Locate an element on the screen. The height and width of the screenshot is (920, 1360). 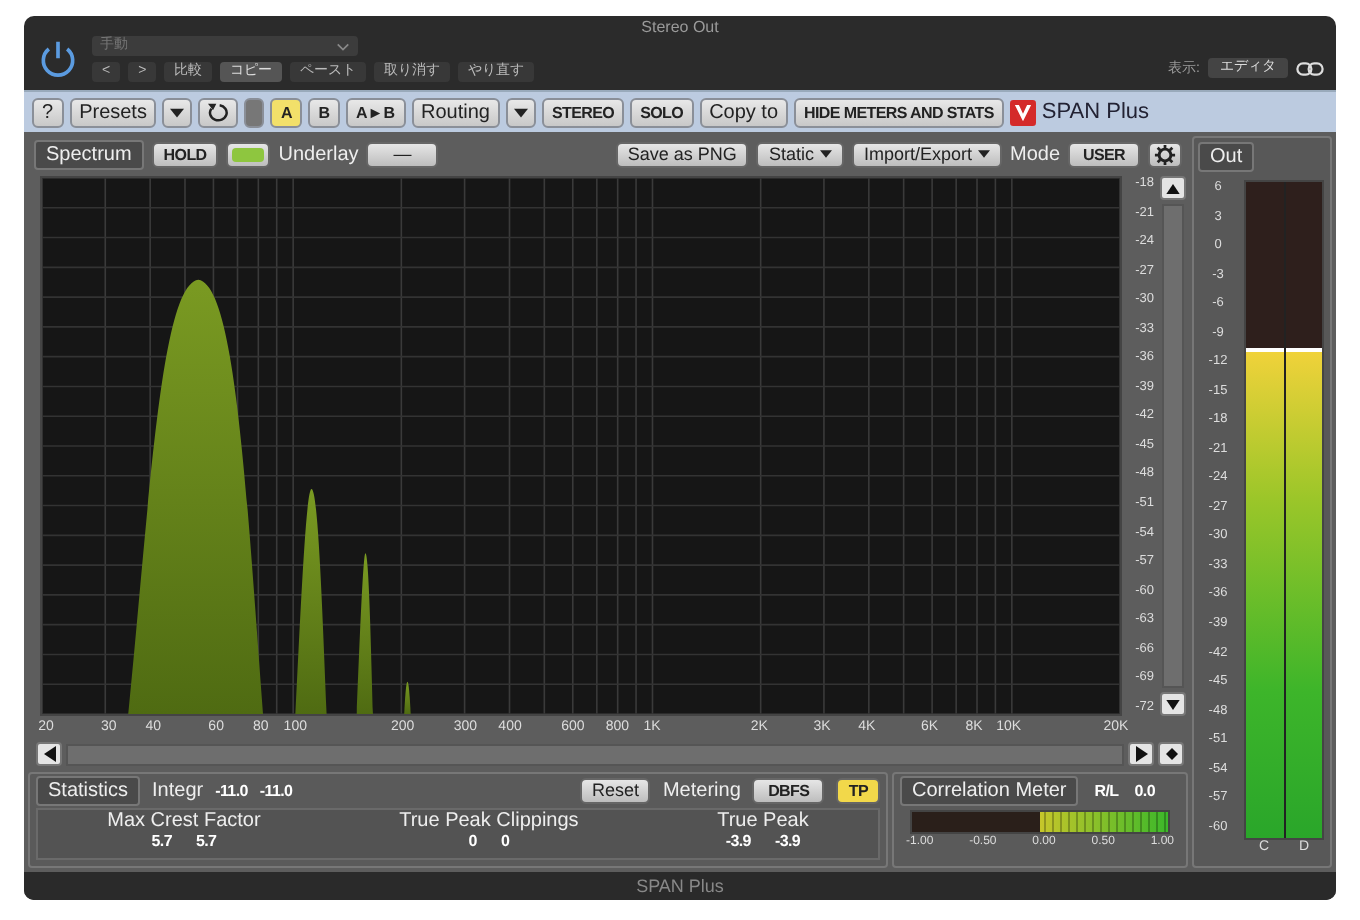
undo-button is located at coordinates (218, 112).